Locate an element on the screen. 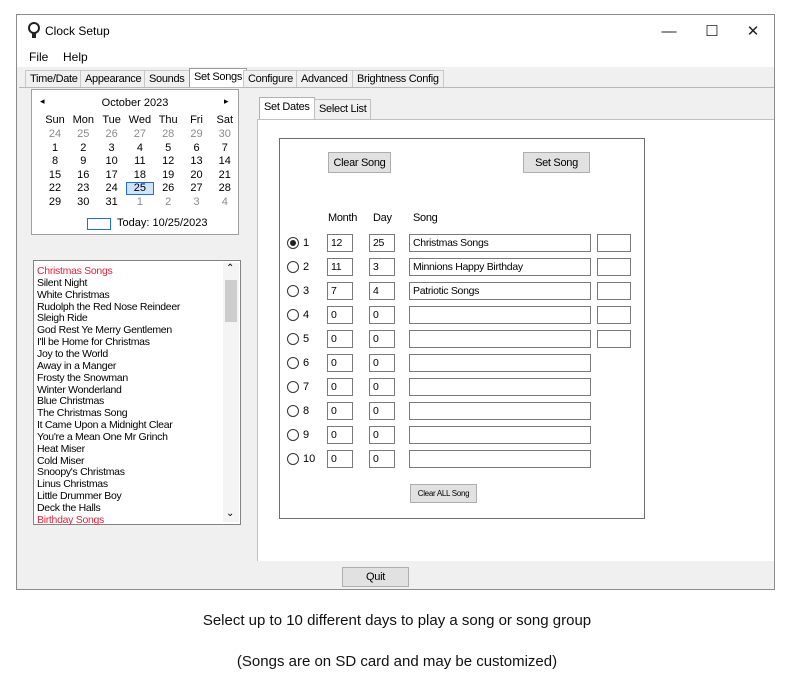  song-list-item: Joy to the World is located at coordinates (72, 354).